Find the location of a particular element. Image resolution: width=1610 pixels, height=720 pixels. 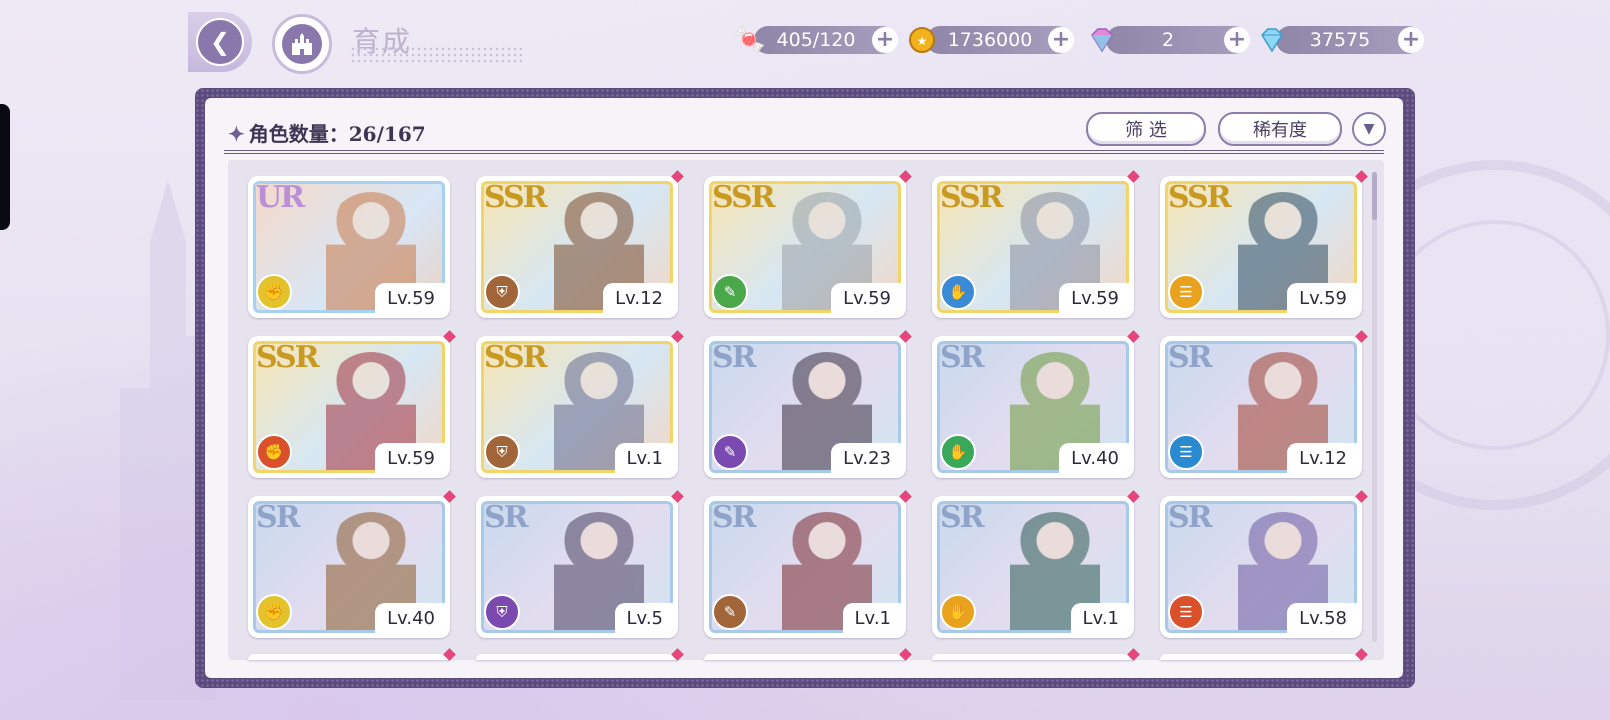

title-decoration is located at coordinates (436, 55).